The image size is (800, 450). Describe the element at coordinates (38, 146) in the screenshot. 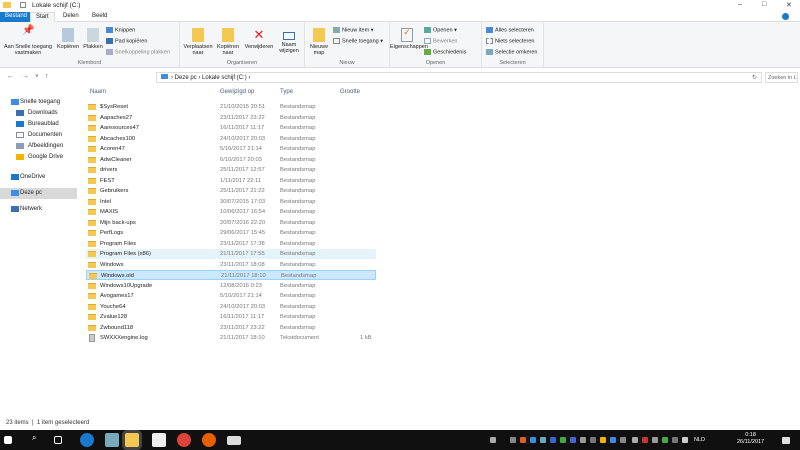

I see `sidebar-item-pictures: Afbeeldingen` at that location.